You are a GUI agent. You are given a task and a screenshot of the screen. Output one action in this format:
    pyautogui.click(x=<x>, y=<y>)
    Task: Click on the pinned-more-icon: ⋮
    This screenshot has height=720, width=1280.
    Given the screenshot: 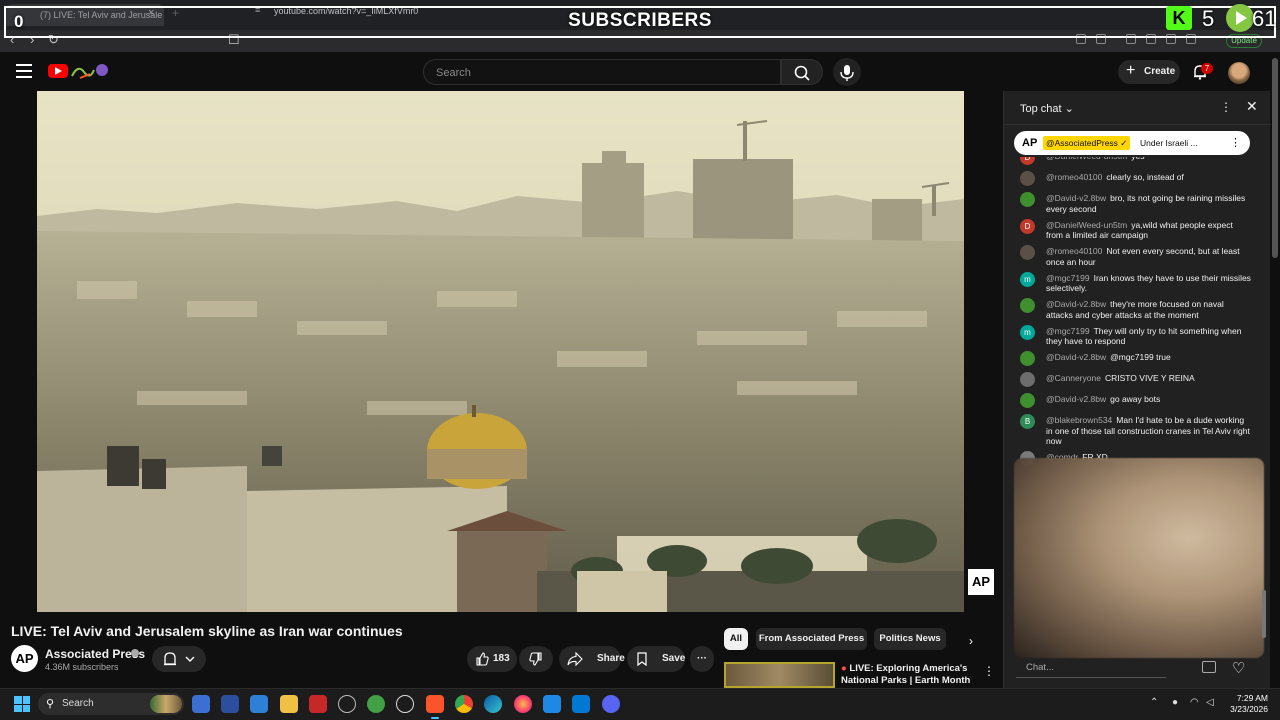 What is the action you would take?
    pyautogui.click(x=1235, y=142)
    